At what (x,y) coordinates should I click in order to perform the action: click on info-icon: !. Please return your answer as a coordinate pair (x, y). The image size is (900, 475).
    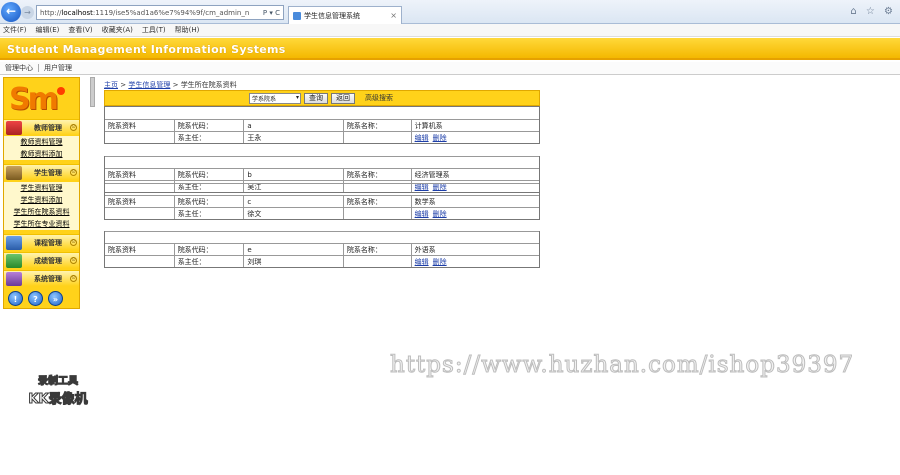
    Looking at the image, I should click on (15, 298).